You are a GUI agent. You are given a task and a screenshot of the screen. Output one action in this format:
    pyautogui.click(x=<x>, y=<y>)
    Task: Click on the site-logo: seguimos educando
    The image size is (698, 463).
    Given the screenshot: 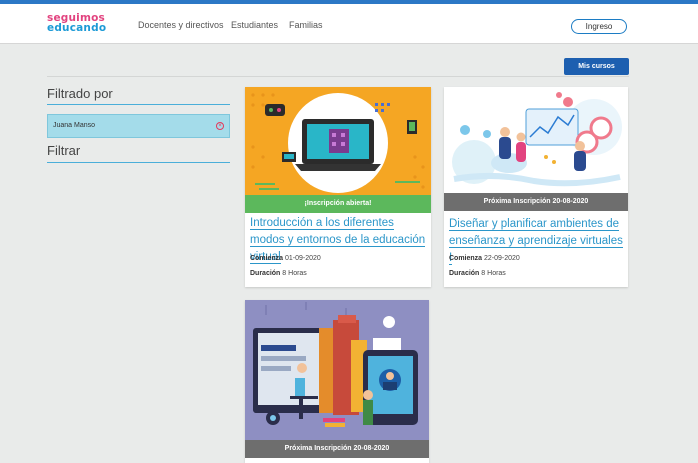 What is the action you would take?
    pyautogui.click(x=82, y=23)
    